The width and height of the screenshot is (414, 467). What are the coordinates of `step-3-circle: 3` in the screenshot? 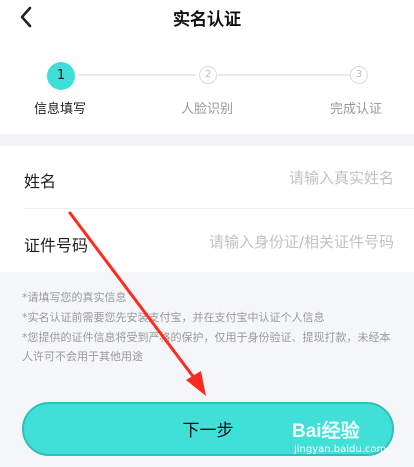 It's located at (359, 75).